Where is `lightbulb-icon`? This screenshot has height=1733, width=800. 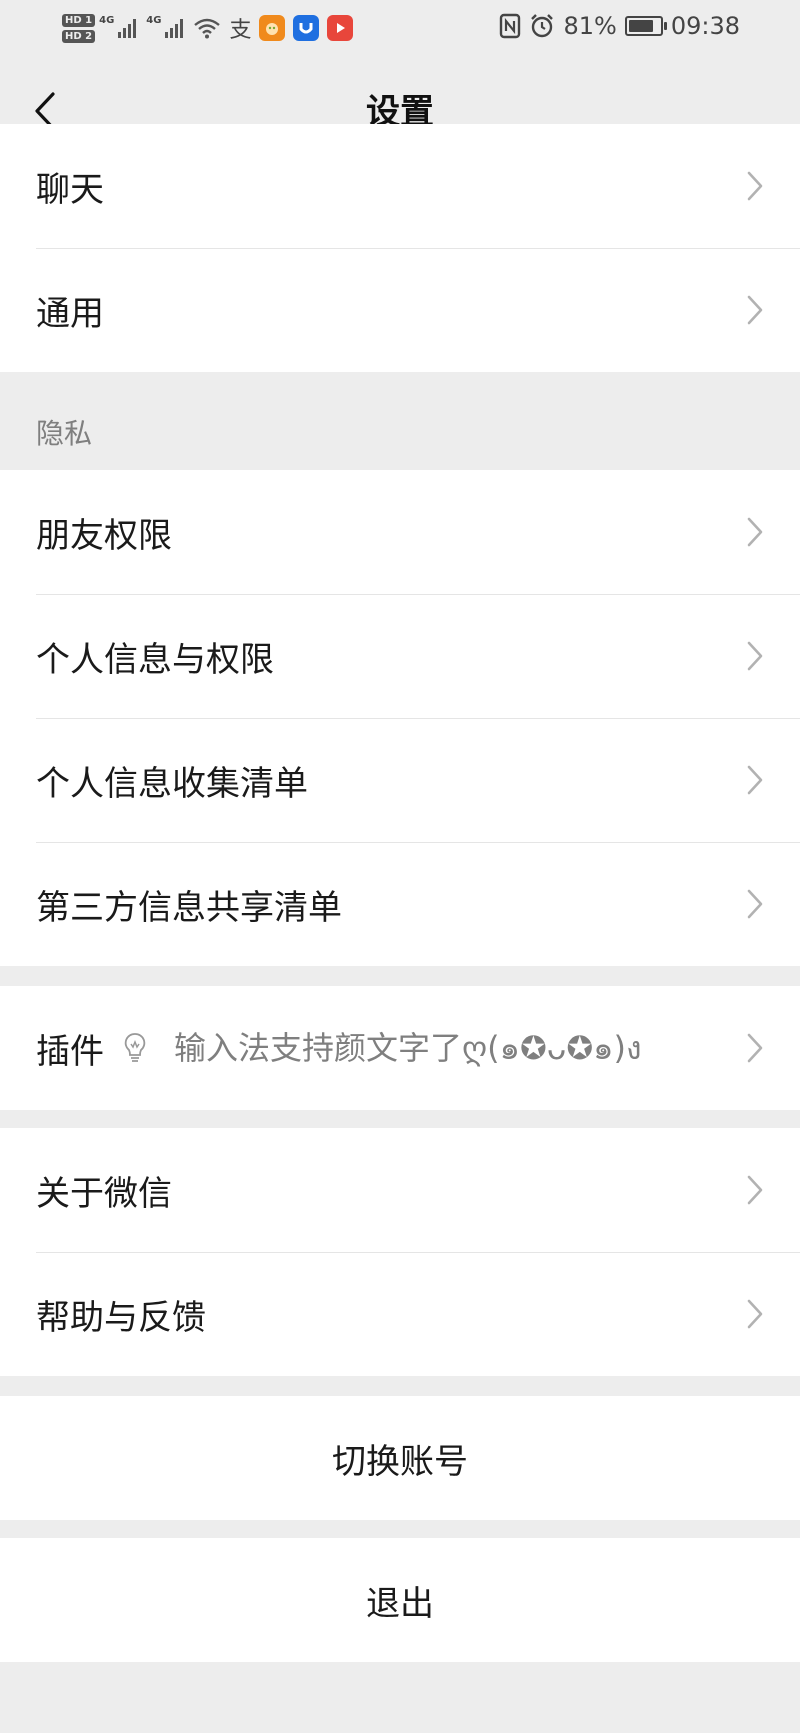 lightbulb-icon is located at coordinates (135, 1047).